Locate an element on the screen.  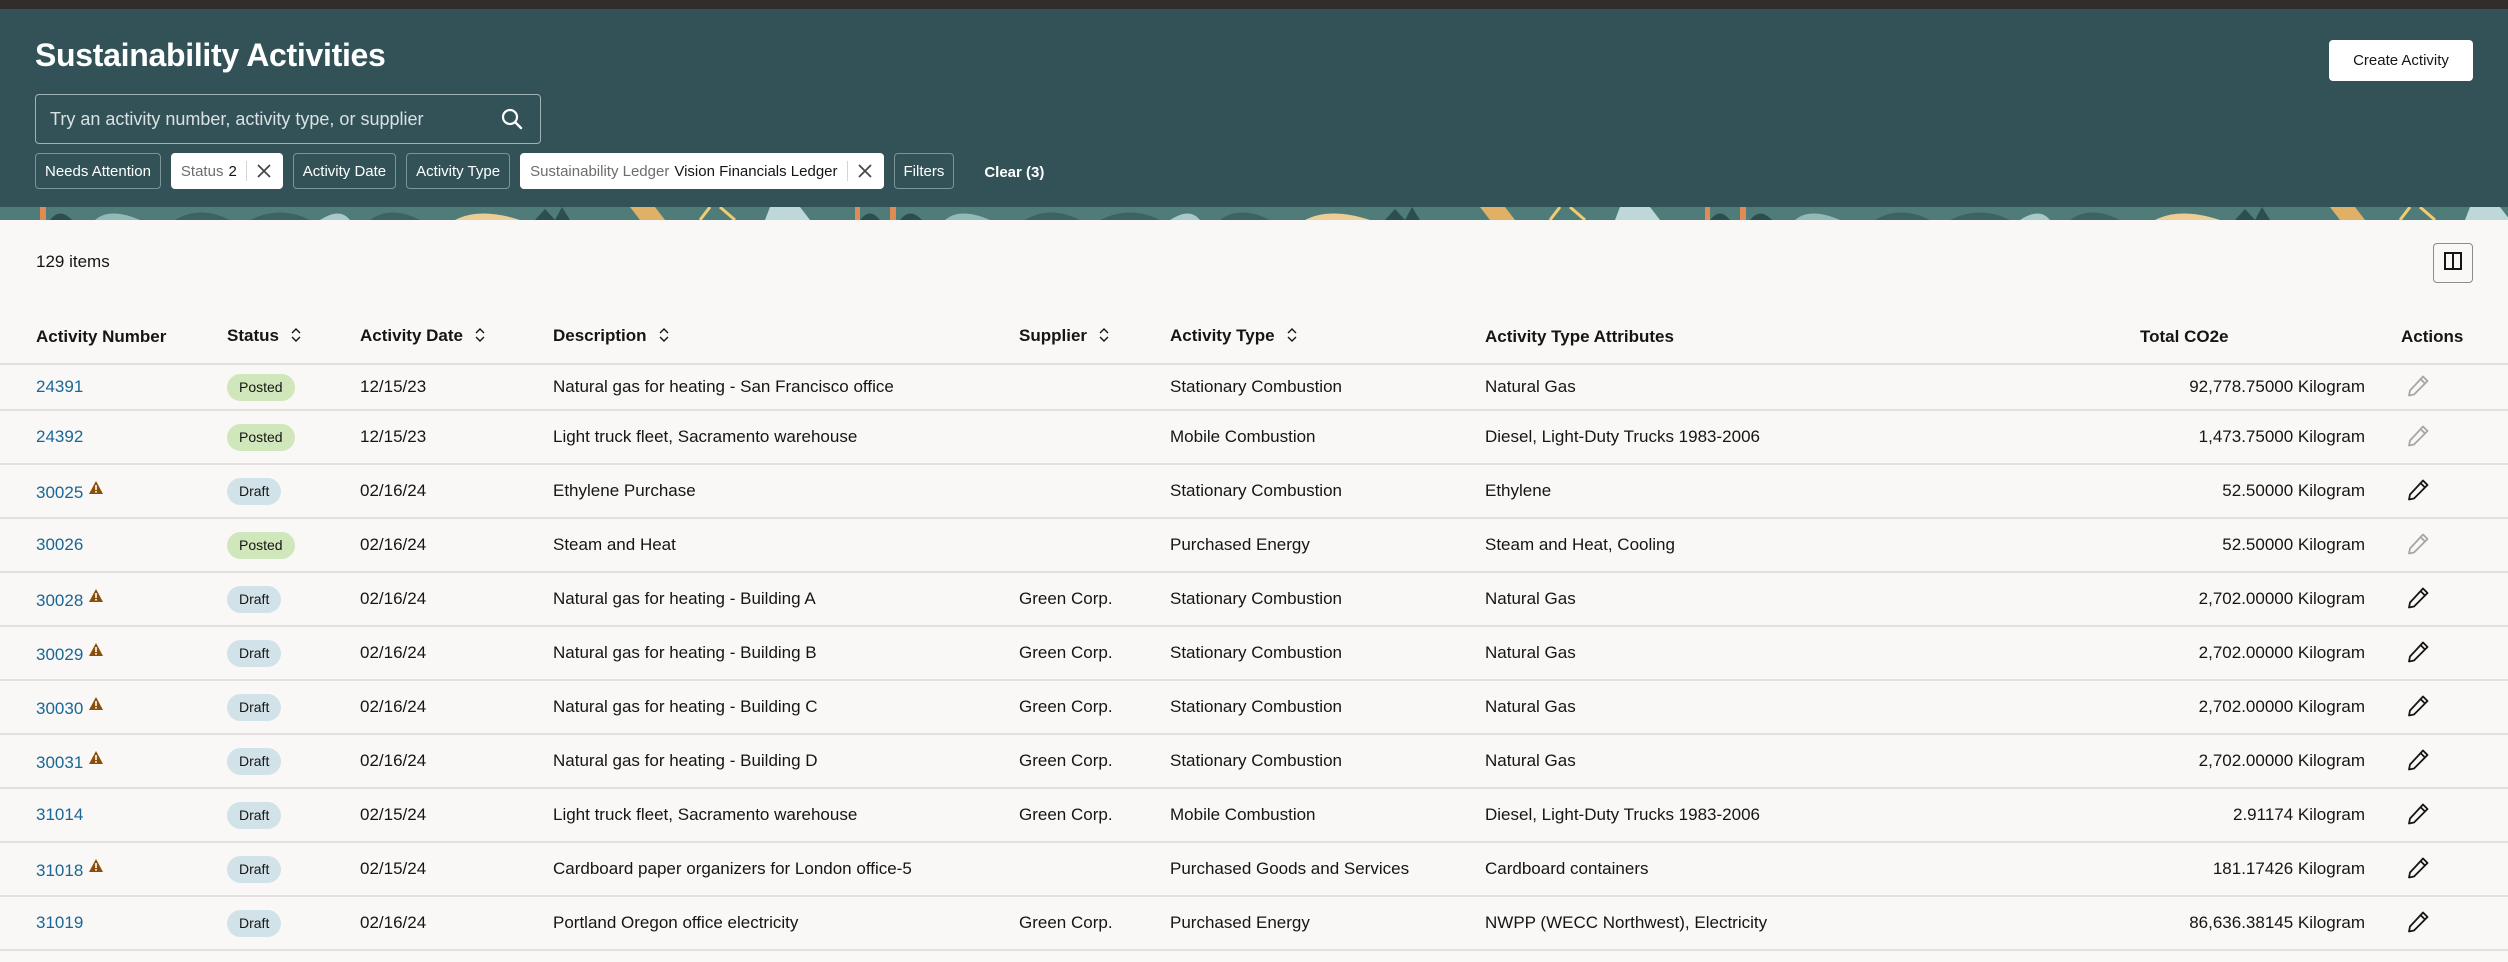
column-header-status: Status is located at coordinates (293, 337).